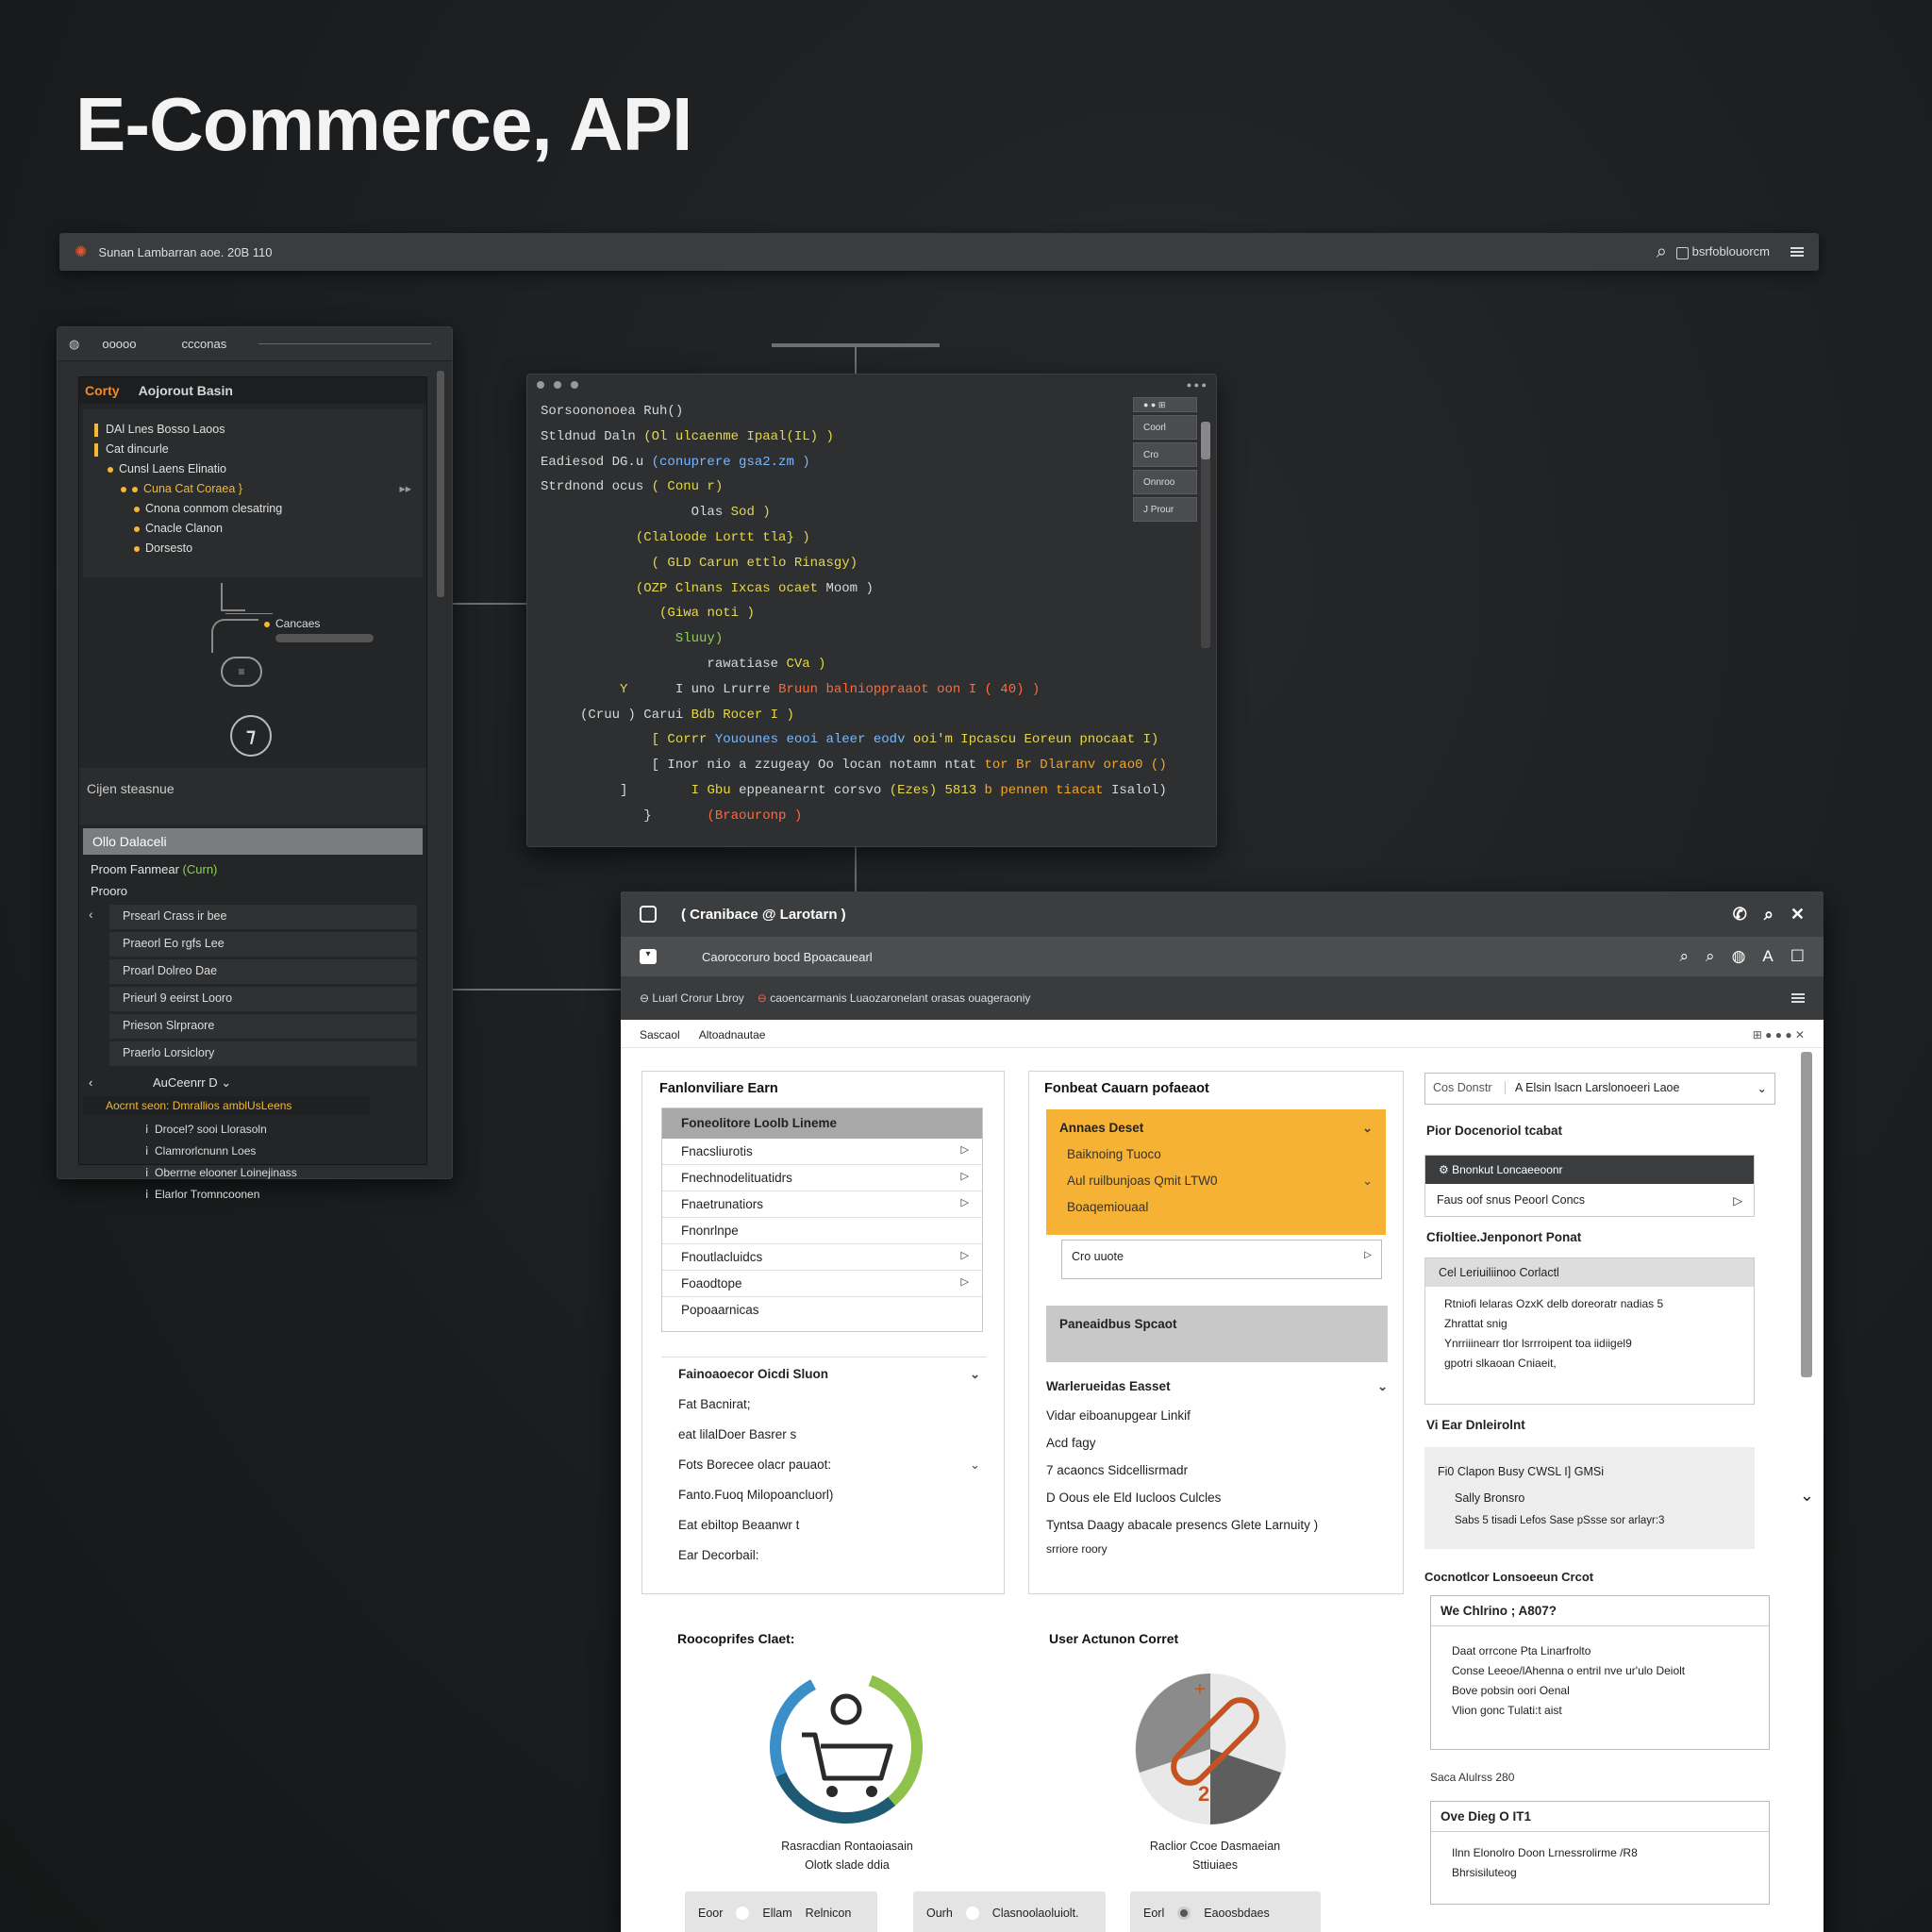 The width and height of the screenshot is (1932, 1932). What do you see at coordinates (699, 639) in the screenshot?
I see `code-line: Sluuy)` at bounding box center [699, 639].